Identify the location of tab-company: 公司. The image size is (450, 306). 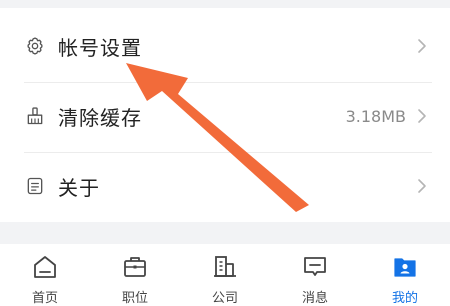
(225, 275).